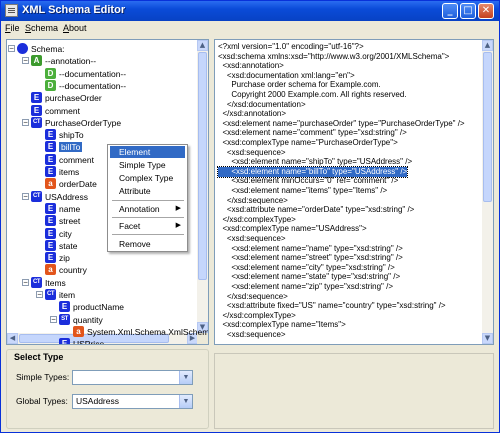 The width and height of the screenshot is (500, 433). I want to click on tree-node: Eitems, so click(62, 172).